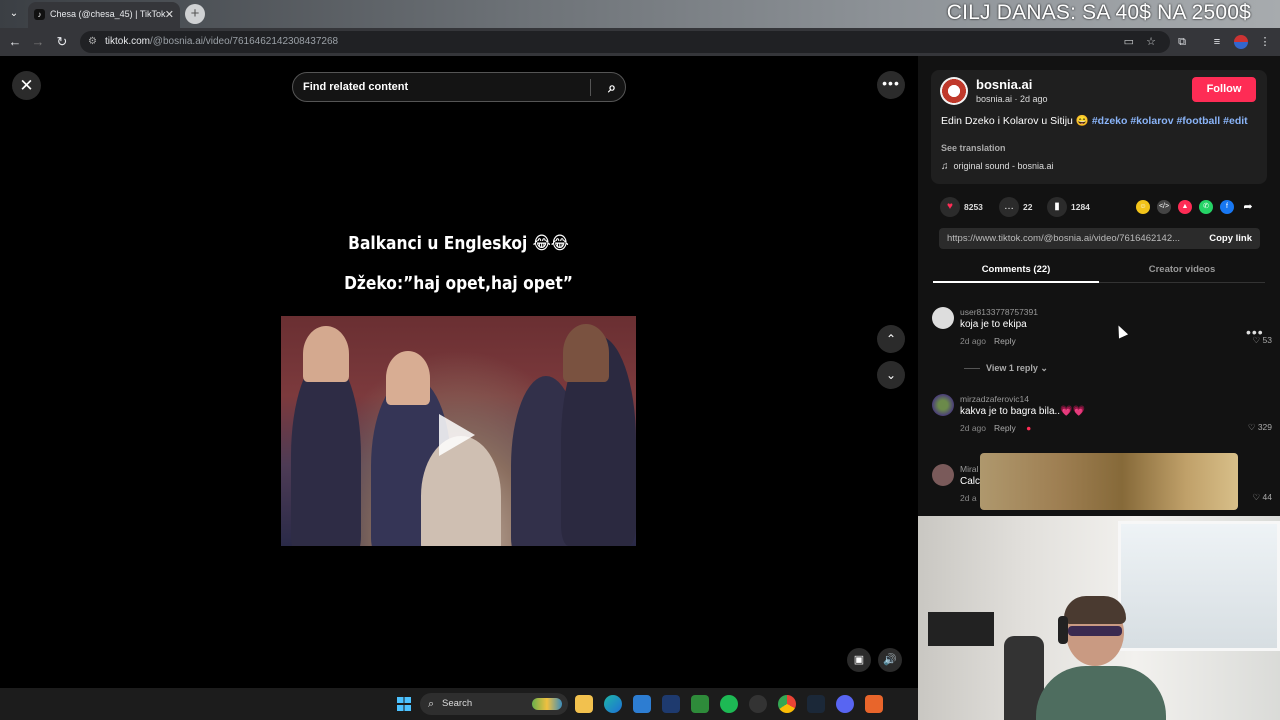 The height and width of the screenshot is (720, 1280). I want to click on sound-link: ♫ original sound - bosnia.ai, so click(997, 166).